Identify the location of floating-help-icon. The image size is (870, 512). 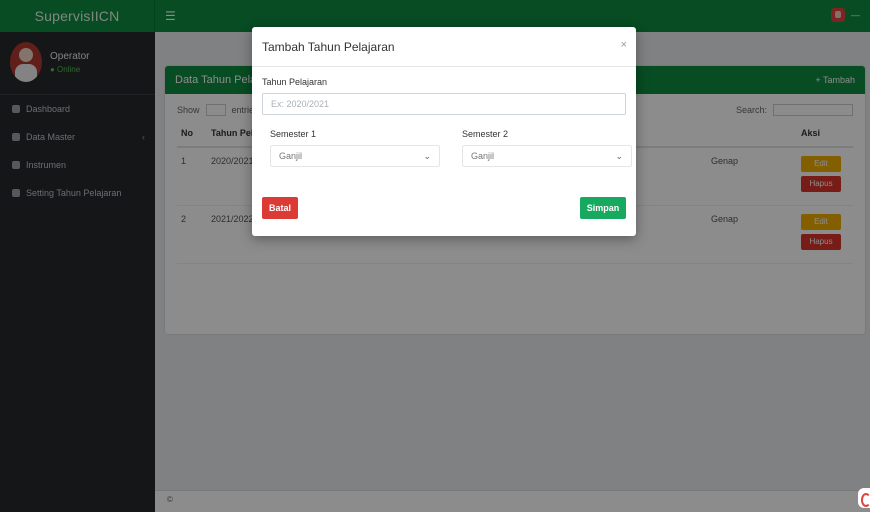
(864, 498).